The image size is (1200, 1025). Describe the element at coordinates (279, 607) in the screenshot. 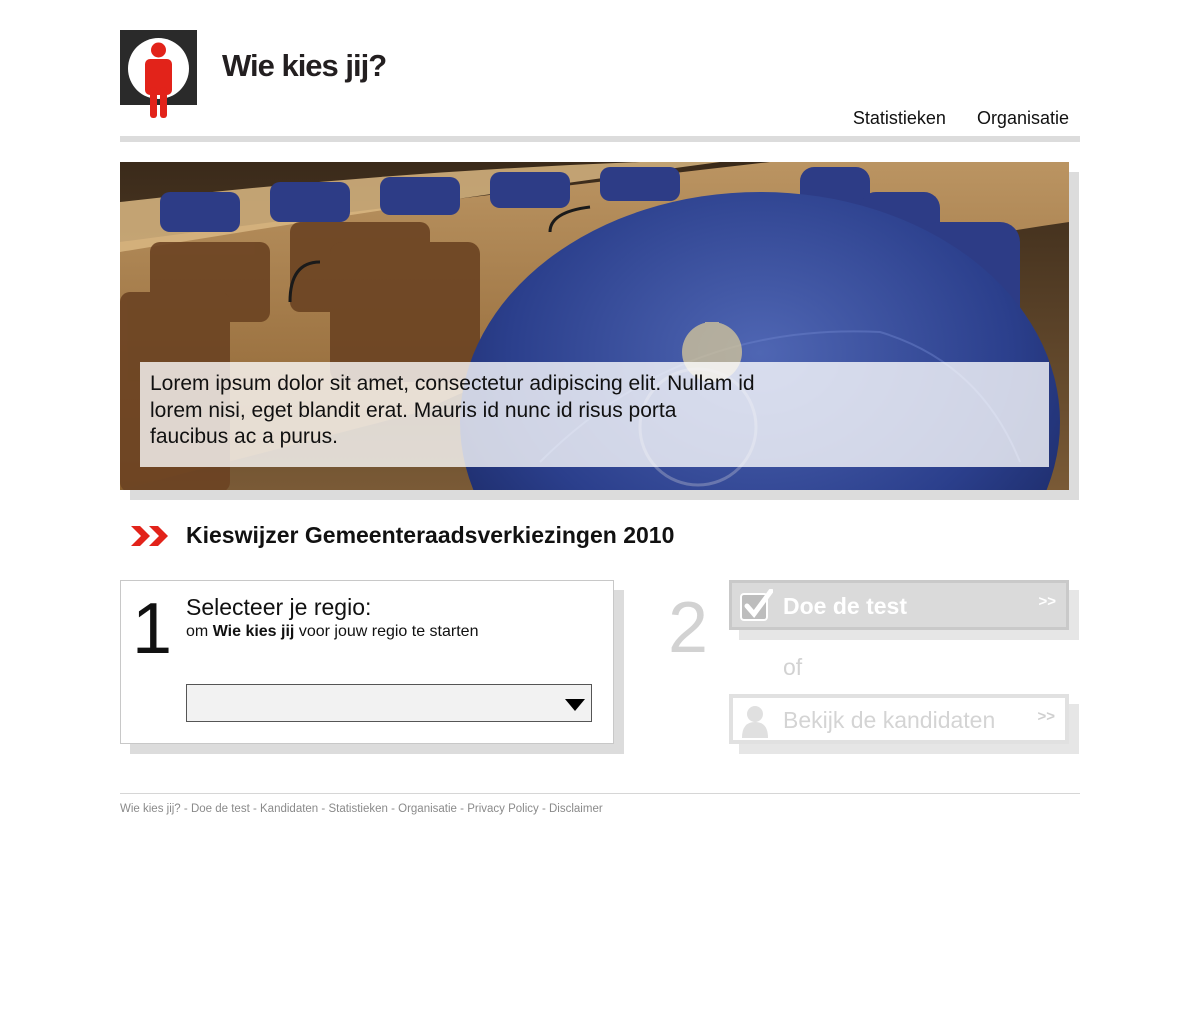

I see `step1-heading: Selecteer je regio:` at that location.